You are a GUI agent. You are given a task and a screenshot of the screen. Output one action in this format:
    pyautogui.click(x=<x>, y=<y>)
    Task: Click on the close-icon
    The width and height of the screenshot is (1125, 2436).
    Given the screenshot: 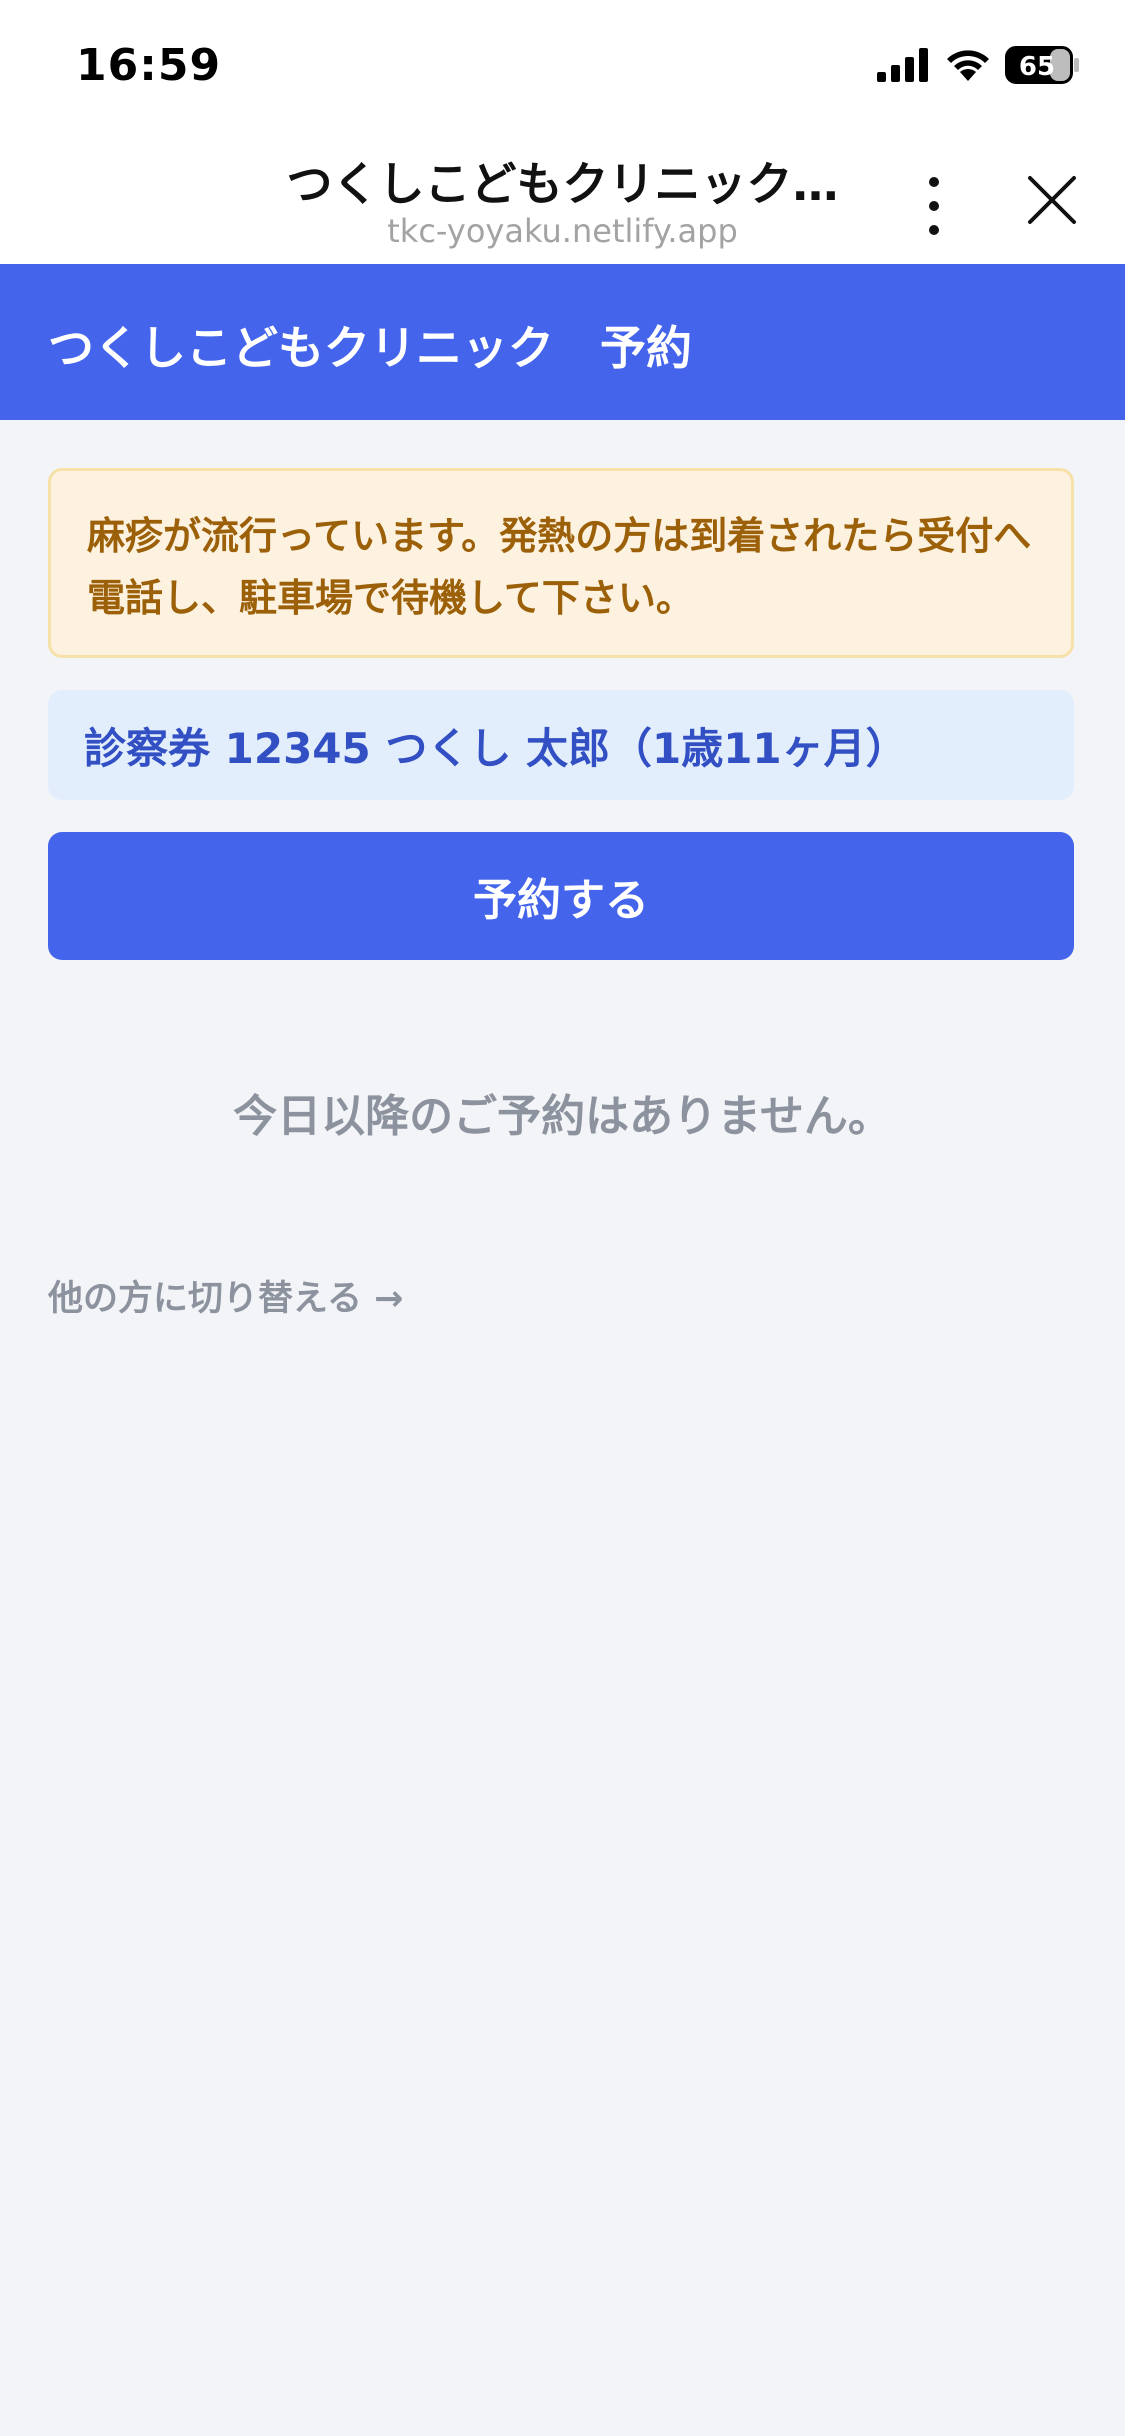 What is the action you would take?
    pyautogui.click(x=1052, y=200)
    